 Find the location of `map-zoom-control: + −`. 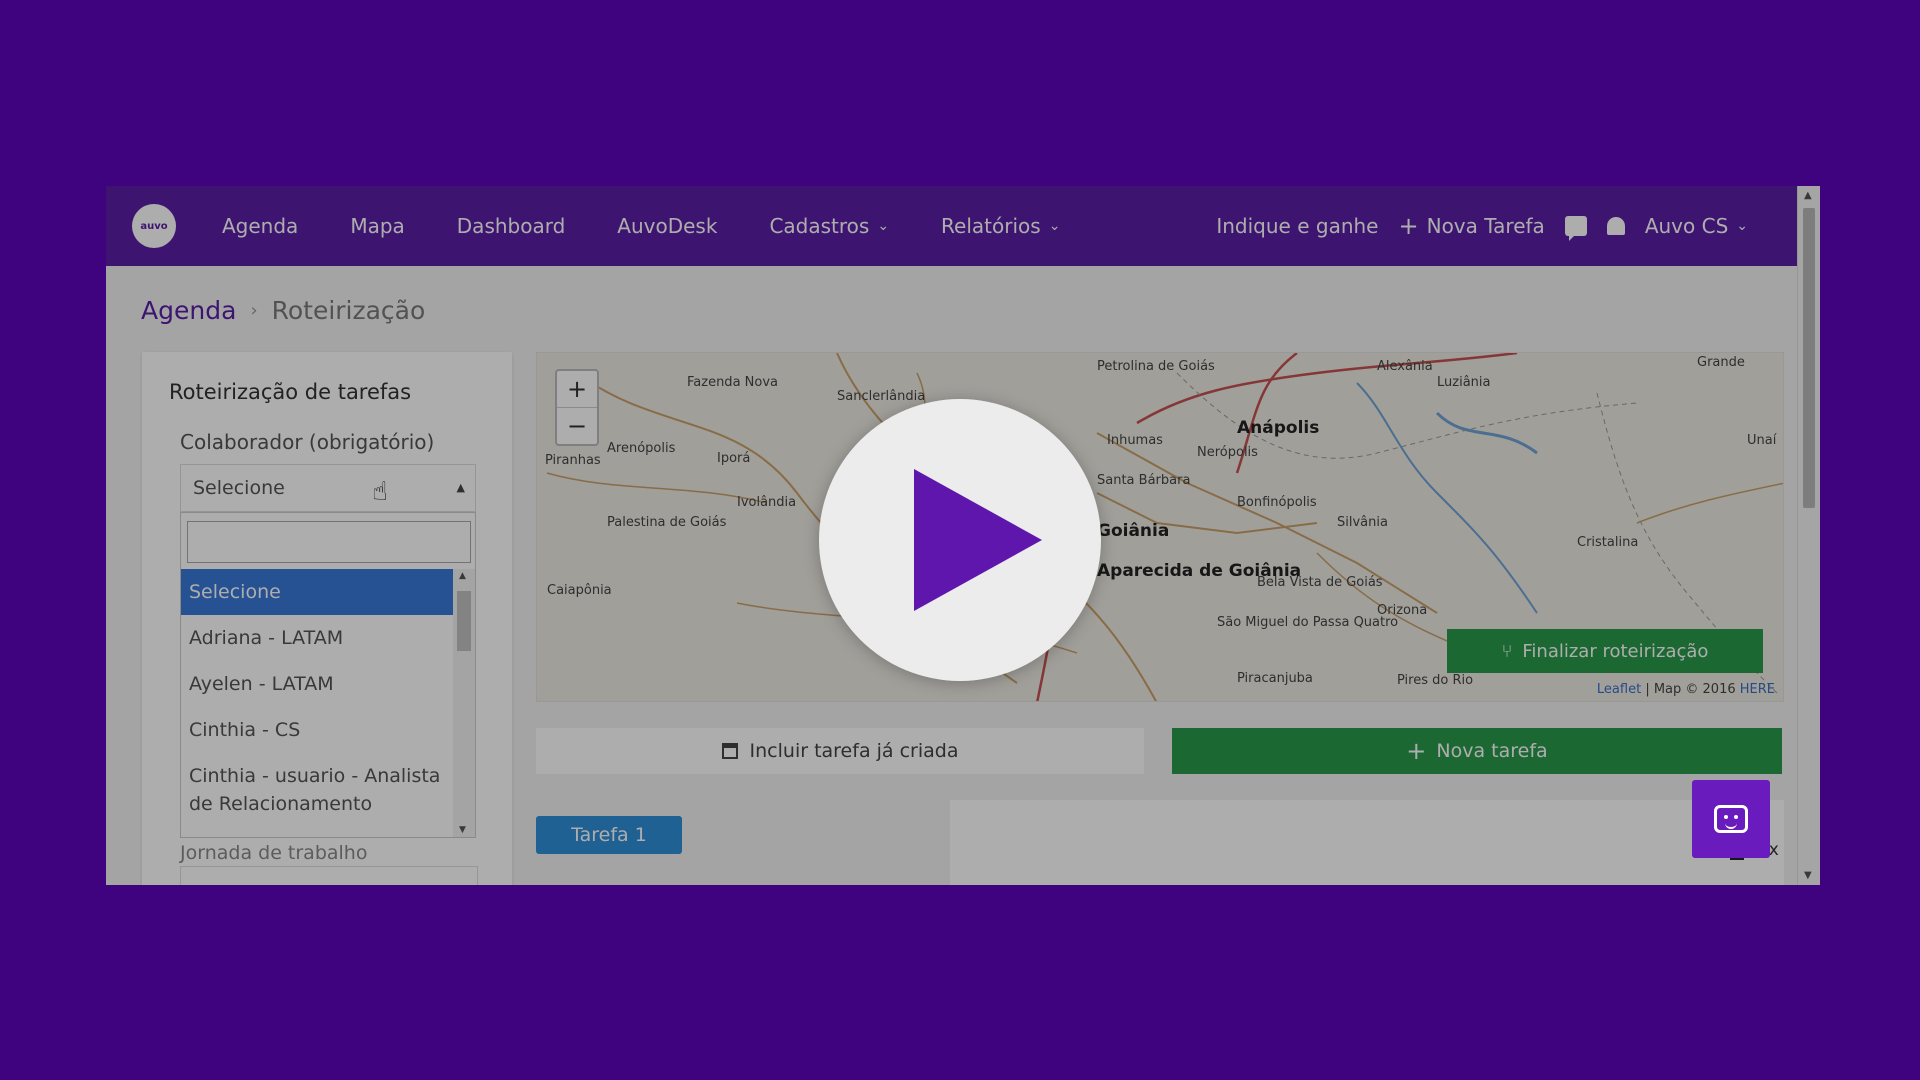

map-zoom-control: + − is located at coordinates (577, 407).